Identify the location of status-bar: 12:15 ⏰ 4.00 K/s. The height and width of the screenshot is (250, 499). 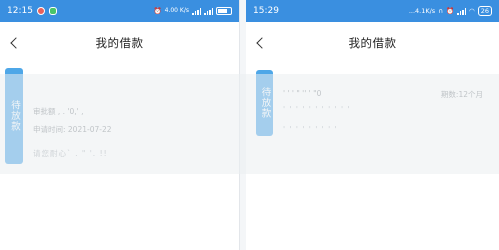
(119, 11).